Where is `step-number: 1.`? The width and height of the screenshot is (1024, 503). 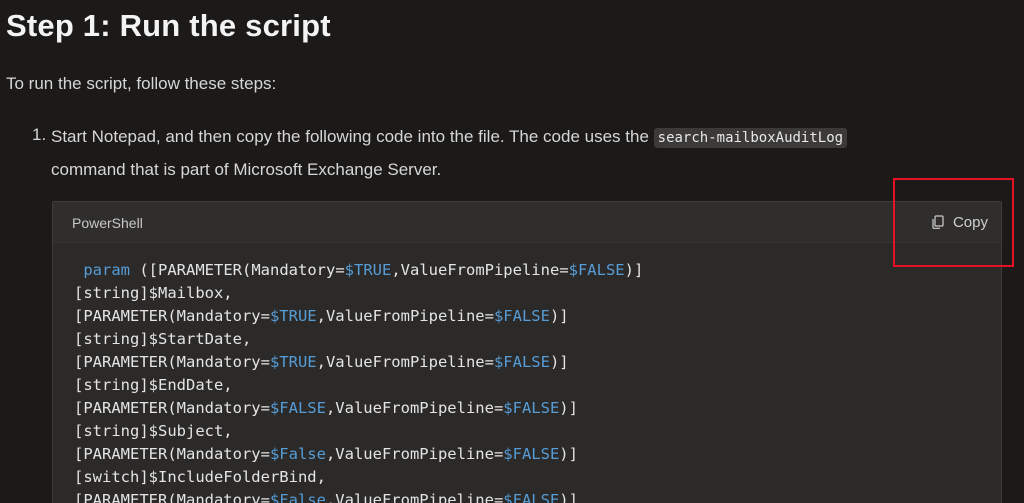
step-number: 1. is located at coordinates (39, 134).